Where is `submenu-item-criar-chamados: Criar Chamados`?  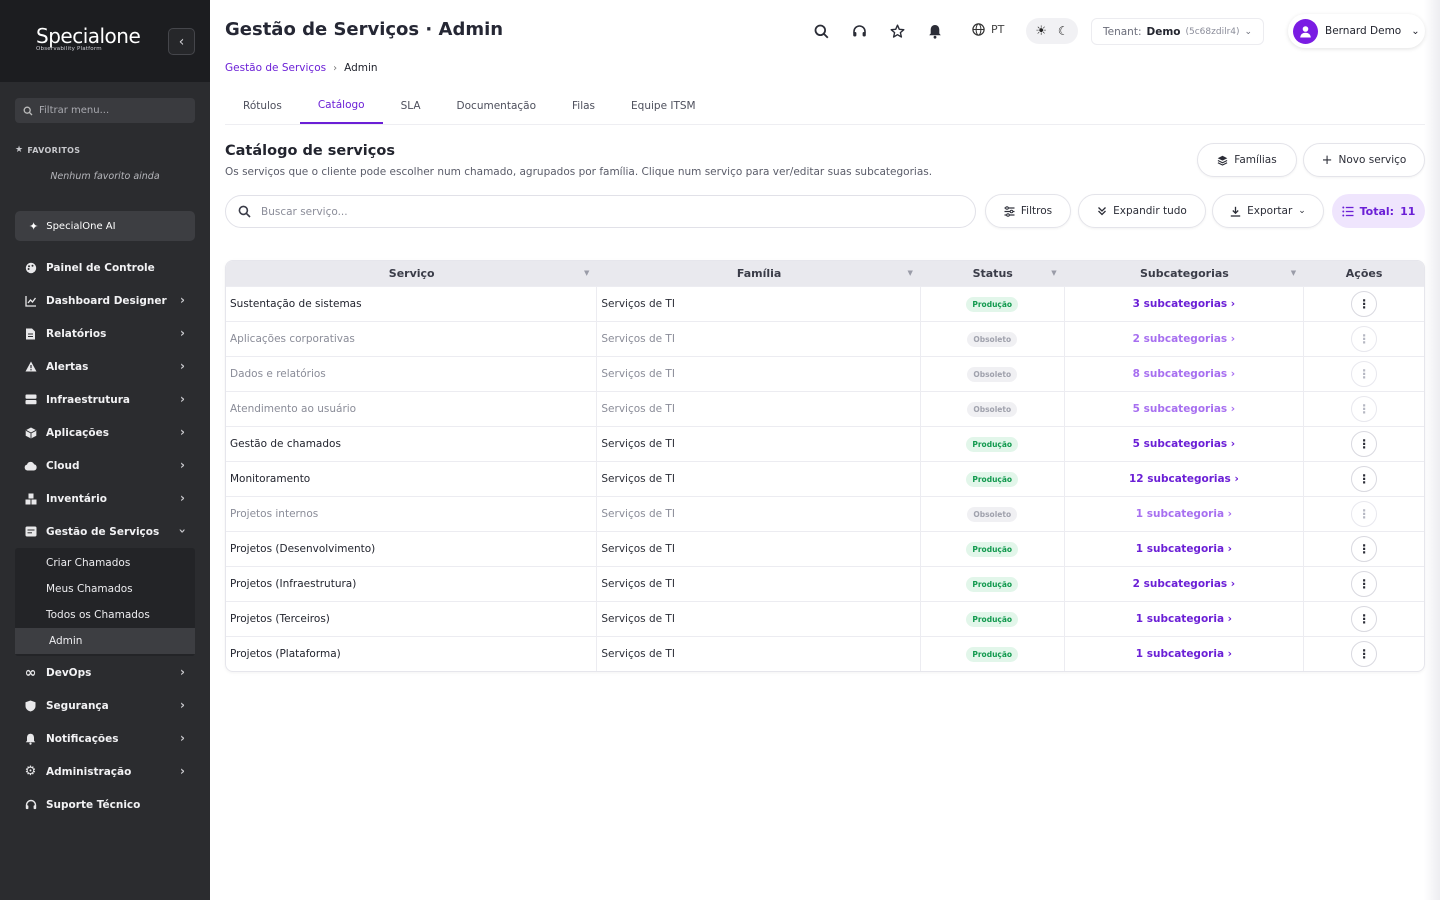 submenu-item-criar-chamados: Criar Chamados is located at coordinates (105, 563).